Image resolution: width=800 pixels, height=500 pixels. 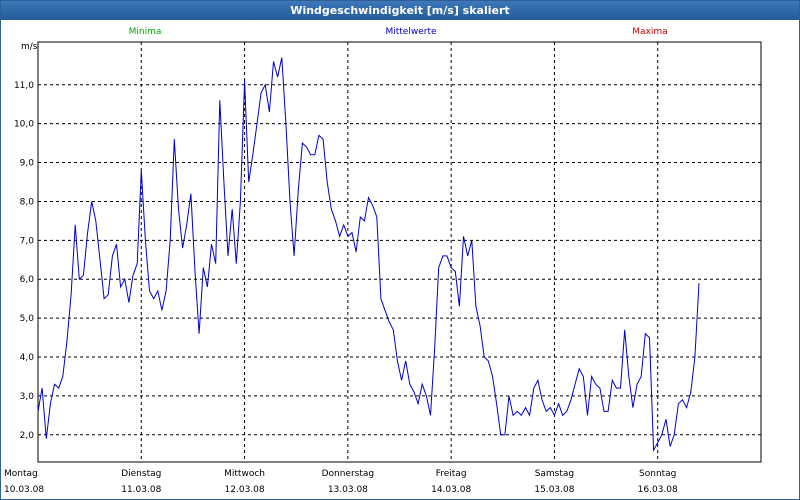 I want to click on x-tick-date-label: 13.03.08, so click(x=348, y=490).